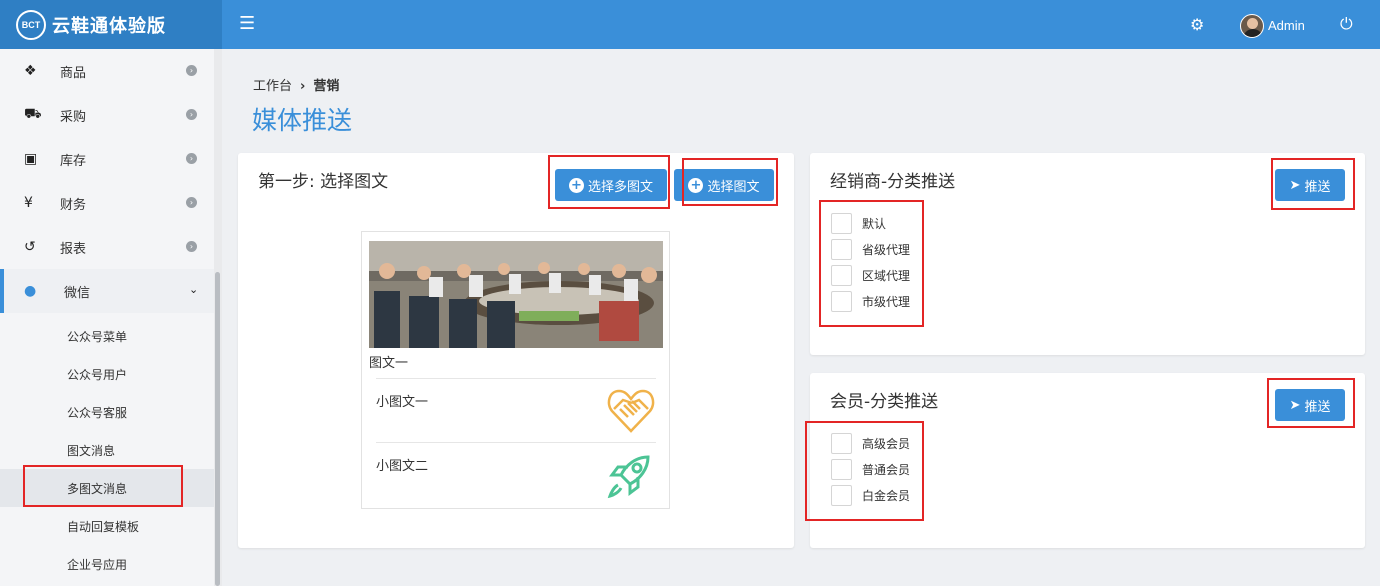 This screenshot has width=1380, height=586. What do you see at coordinates (107, 203) in the screenshot?
I see `sidebar-item-finance: ¥ 财务 ›` at bounding box center [107, 203].